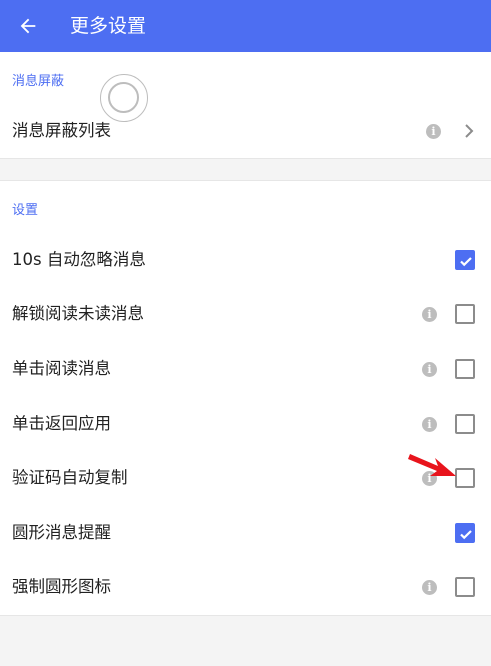 This screenshot has width=491, height=666. I want to click on row-label: 解锁阅读未读消息, so click(78, 313).